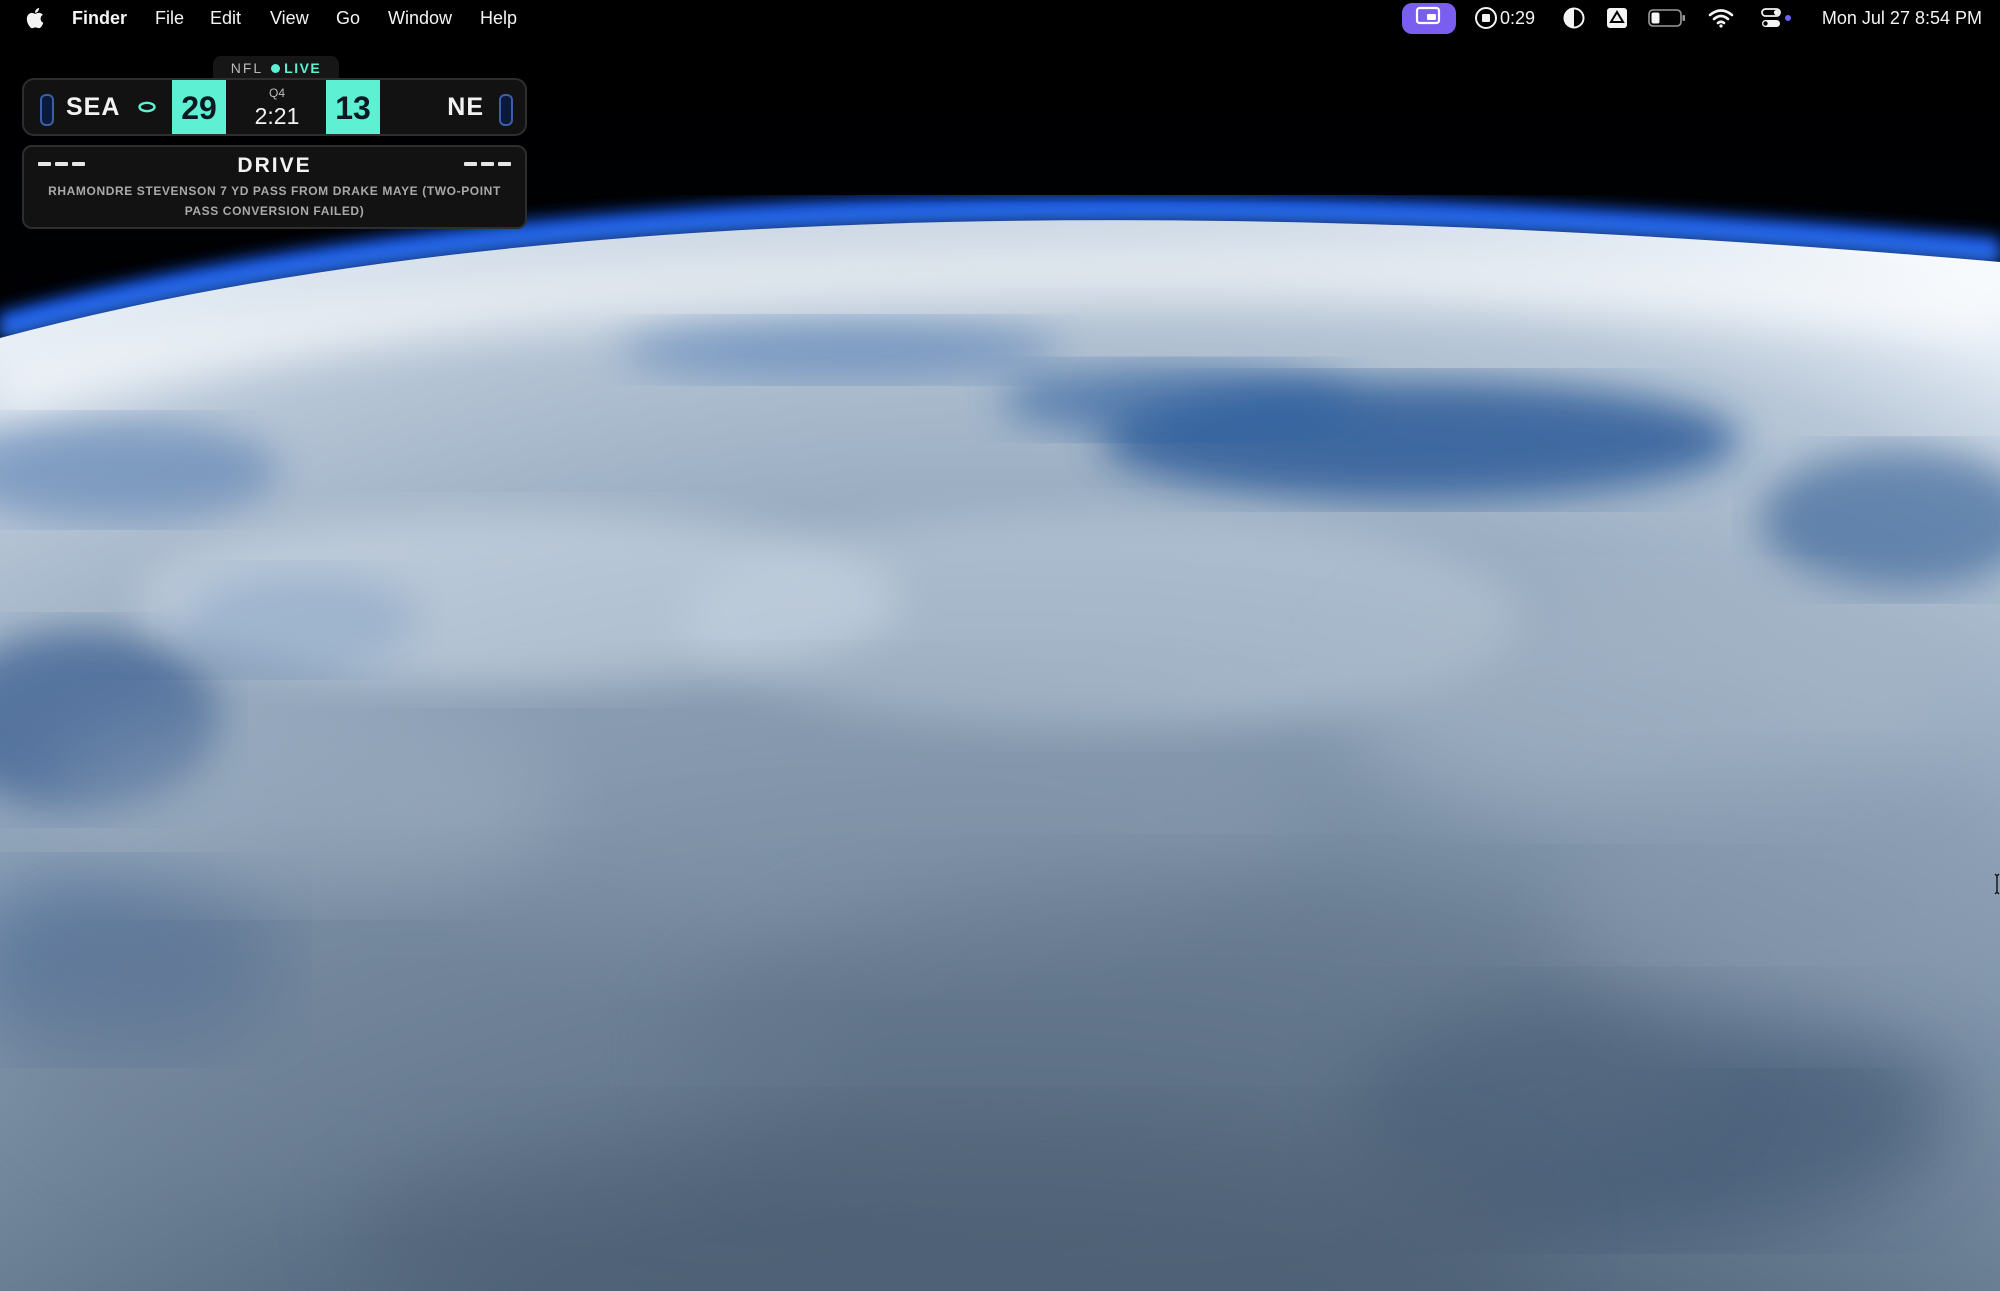 The width and height of the screenshot is (2000, 1291). Describe the element at coordinates (289, 18) in the screenshot. I see `menu-view: View` at that location.